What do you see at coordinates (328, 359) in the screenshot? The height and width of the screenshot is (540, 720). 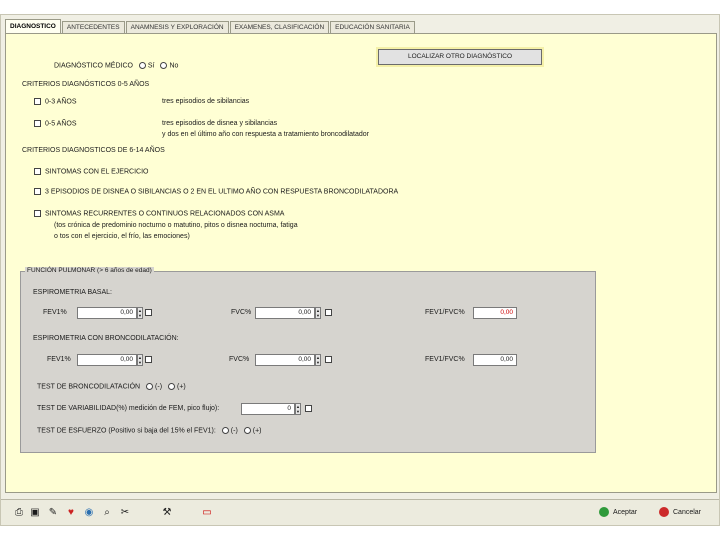 I see `fvc-bd-checkbox` at bounding box center [328, 359].